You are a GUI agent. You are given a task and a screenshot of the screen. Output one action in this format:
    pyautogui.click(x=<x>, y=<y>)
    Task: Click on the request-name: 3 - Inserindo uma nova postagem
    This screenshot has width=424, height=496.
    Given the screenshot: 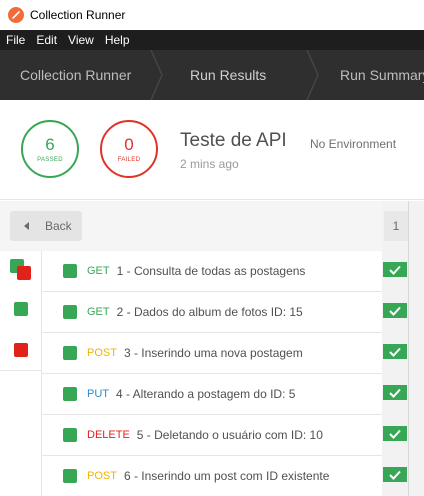 What is the action you would take?
    pyautogui.click(x=213, y=353)
    